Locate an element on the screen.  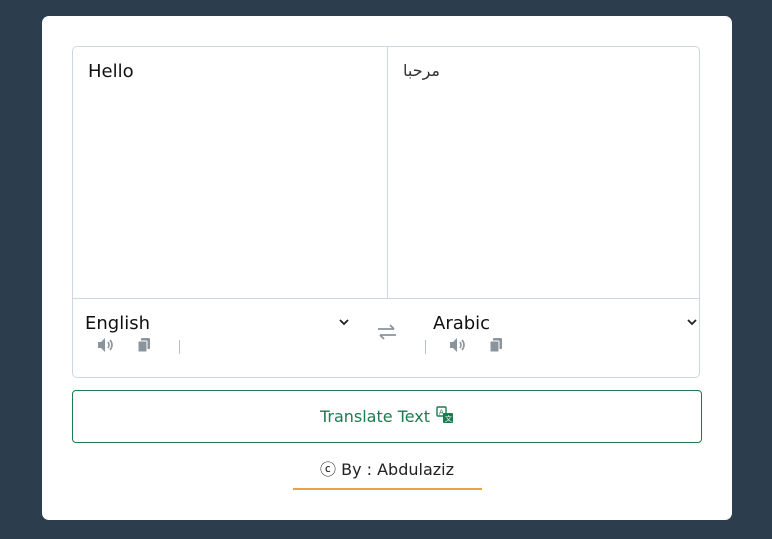
to-text-value: مرحبا is located at coordinates (421, 70).